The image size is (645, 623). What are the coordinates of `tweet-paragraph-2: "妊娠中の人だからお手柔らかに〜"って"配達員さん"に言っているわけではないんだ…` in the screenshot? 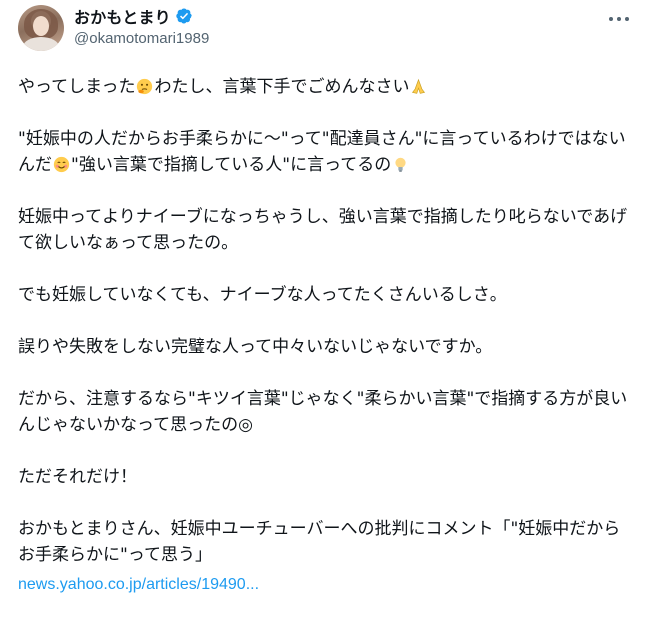 It's located at (325, 152).